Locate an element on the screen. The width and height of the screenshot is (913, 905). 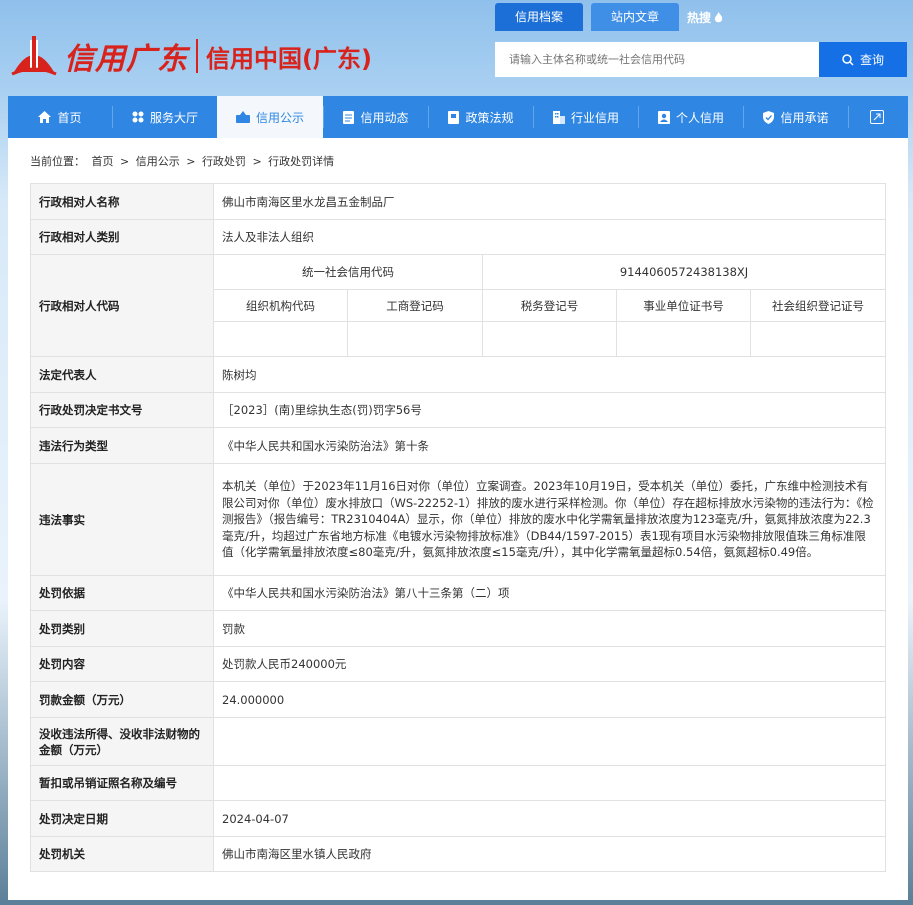
table-row: 处罚机关 佛山市南海区里水镇人民政府 is located at coordinates (458, 854).